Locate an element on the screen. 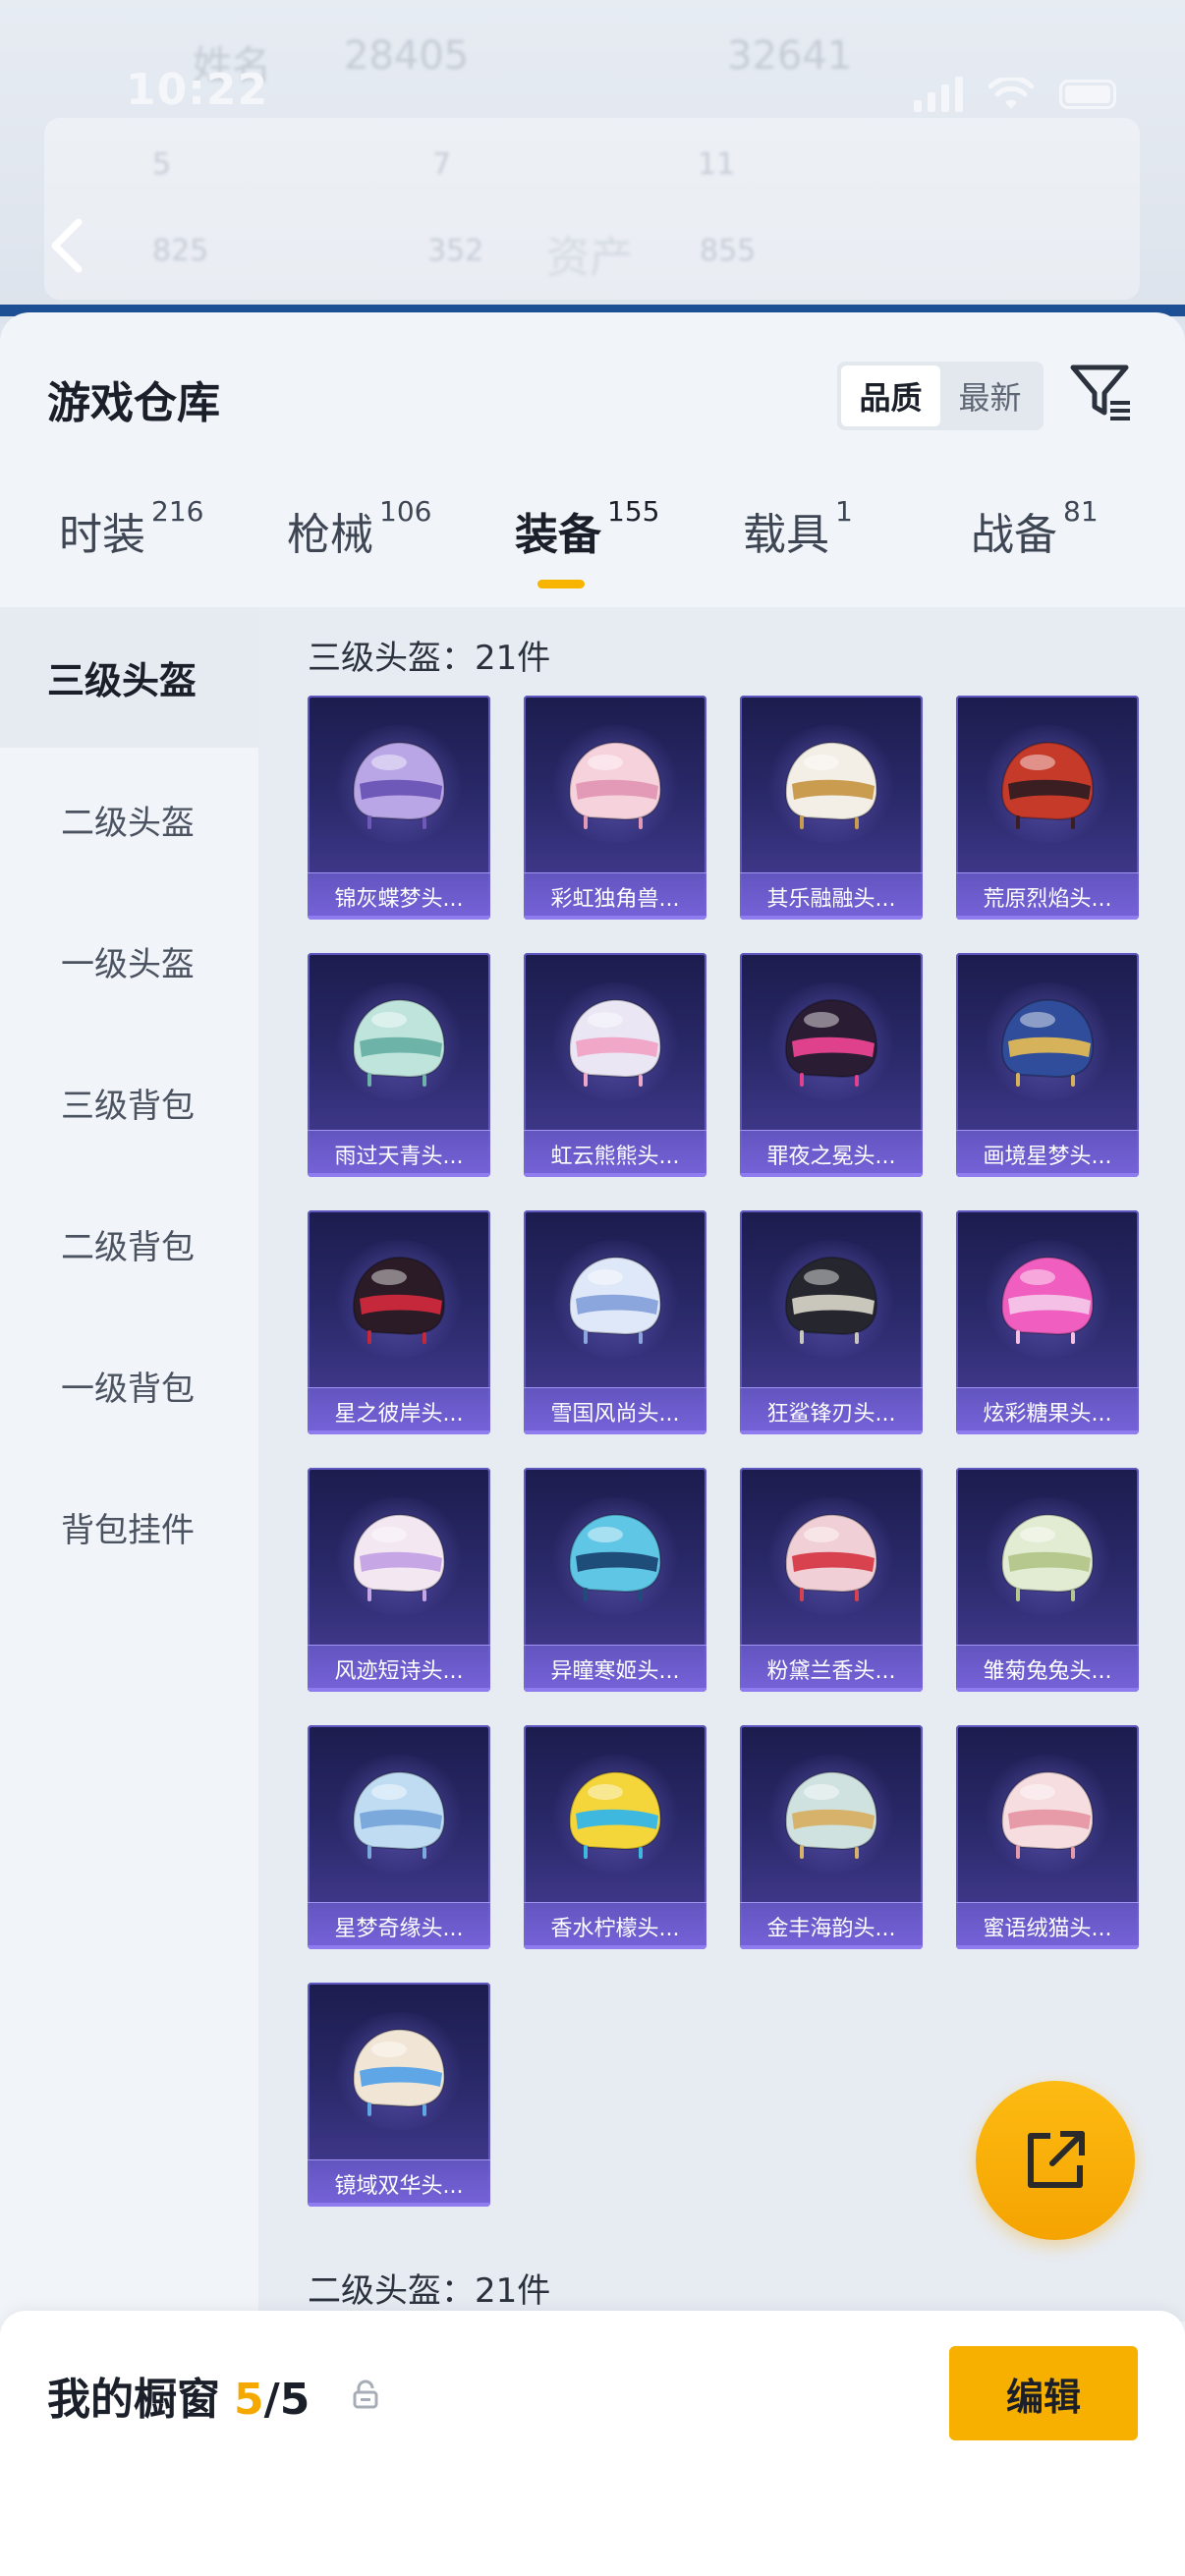 This screenshot has width=1185, height=2576. showcase-max-count: 5 is located at coordinates (294, 2400).